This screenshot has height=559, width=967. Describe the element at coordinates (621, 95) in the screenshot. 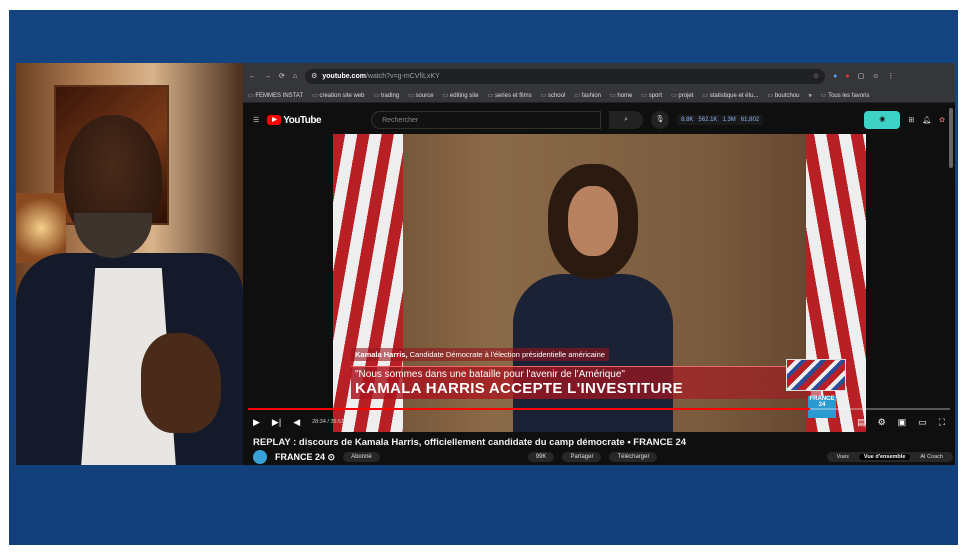

I see `bookmark: home` at that location.